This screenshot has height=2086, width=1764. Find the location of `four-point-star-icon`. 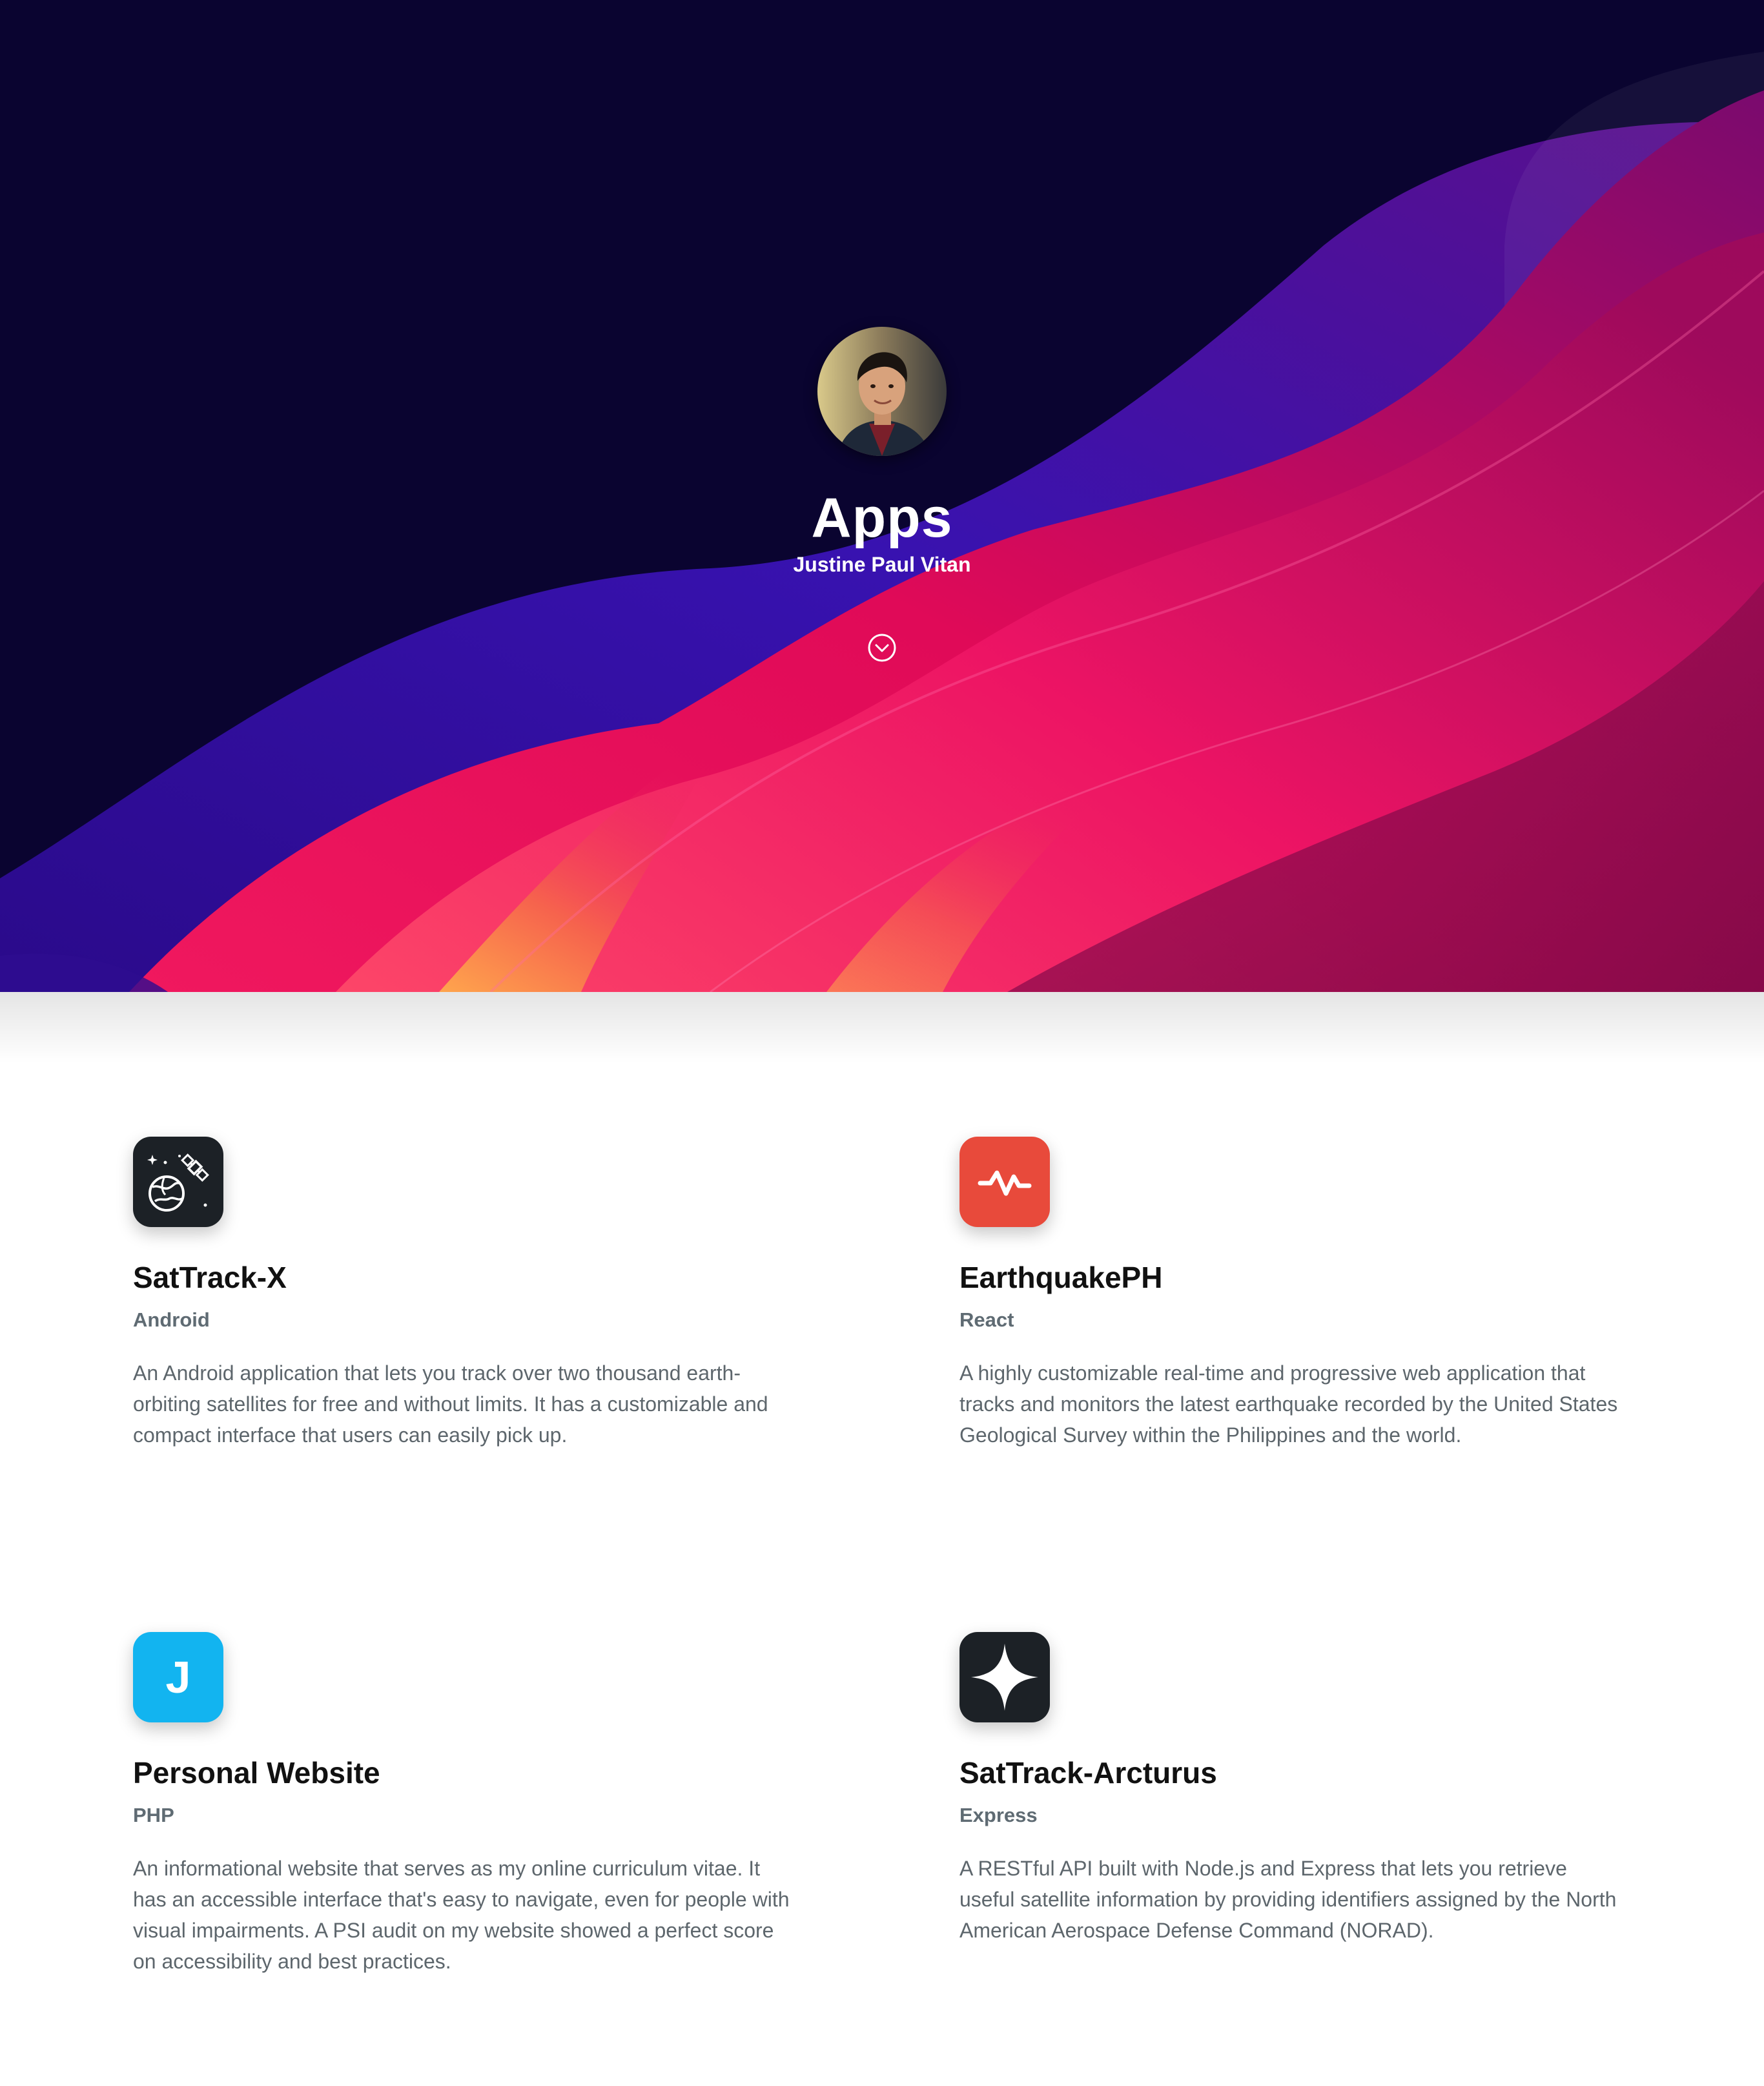

four-point-star-icon is located at coordinates (1004, 1677).